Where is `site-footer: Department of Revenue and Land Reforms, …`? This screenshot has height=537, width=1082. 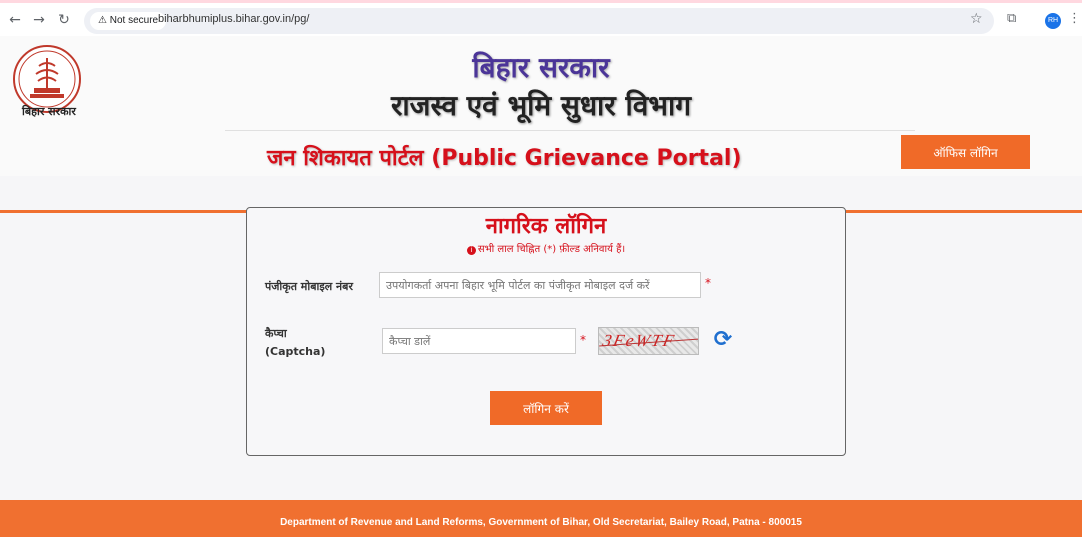 site-footer: Department of Revenue and Land Reforms, … is located at coordinates (541, 518).